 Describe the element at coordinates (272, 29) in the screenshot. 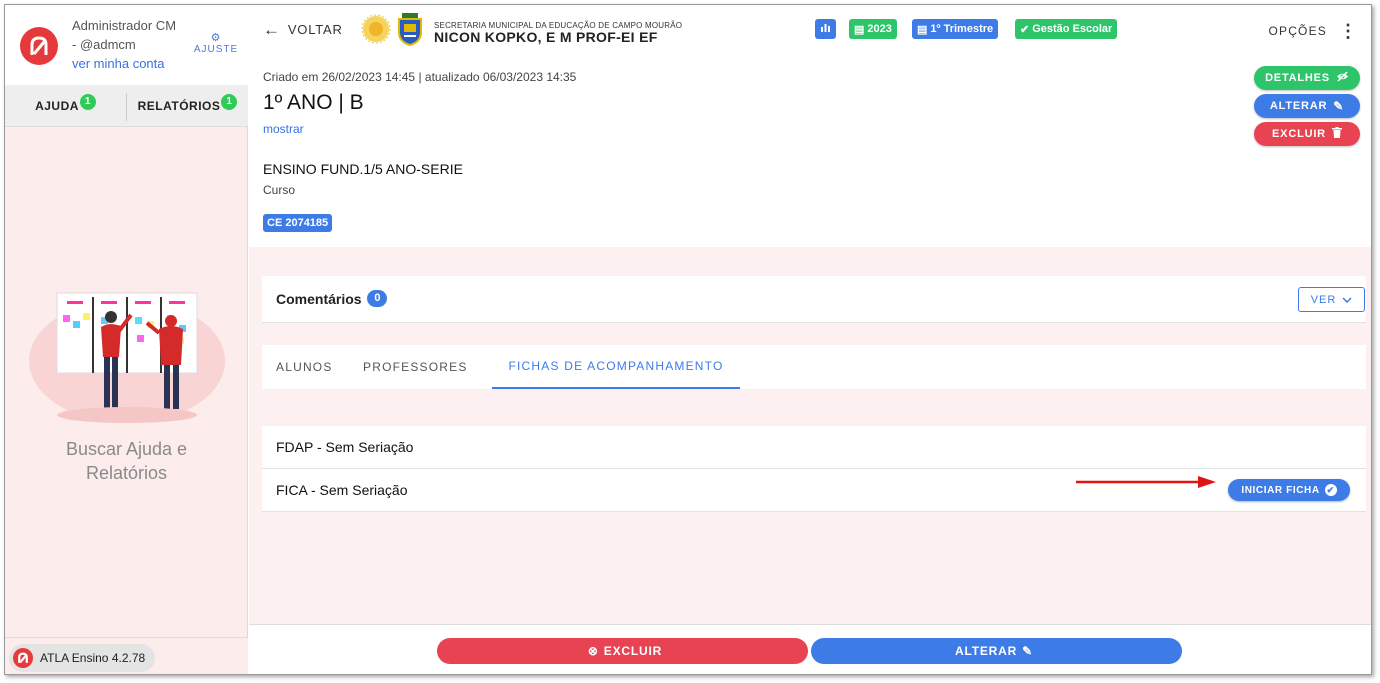

I see `arrow-left-icon: ←` at that location.